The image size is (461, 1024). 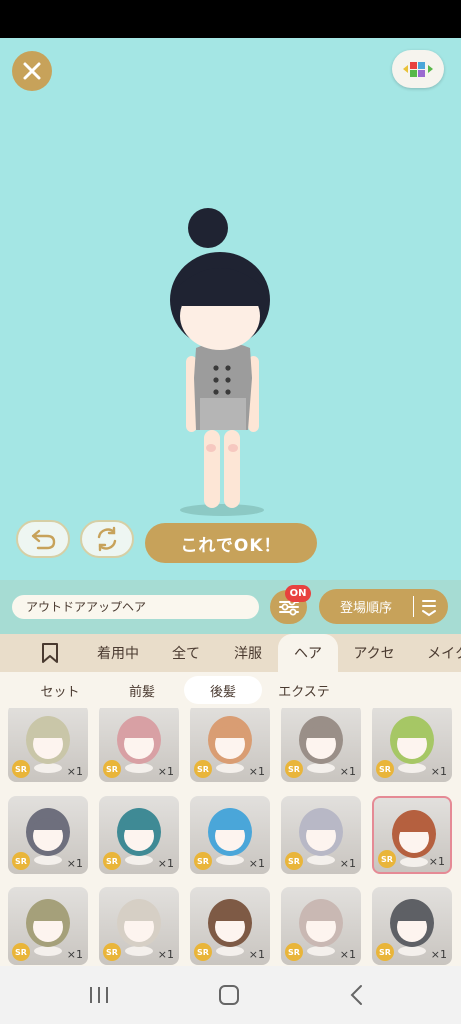 I want to click on tab-wearing: 着用中, so click(x=118, y=653).